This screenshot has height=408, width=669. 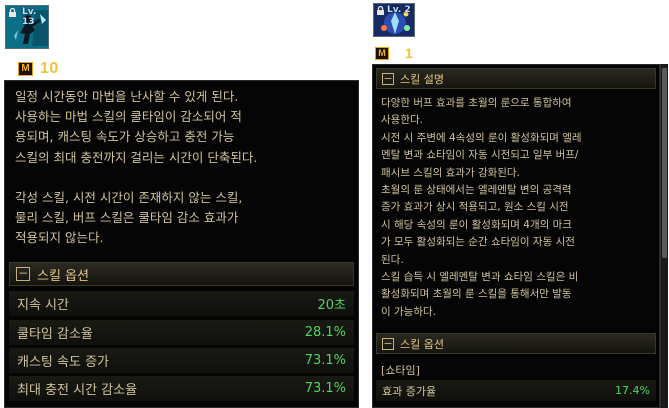 I want to click on skill-level: Lv. 2, so click(x=399, y=10).